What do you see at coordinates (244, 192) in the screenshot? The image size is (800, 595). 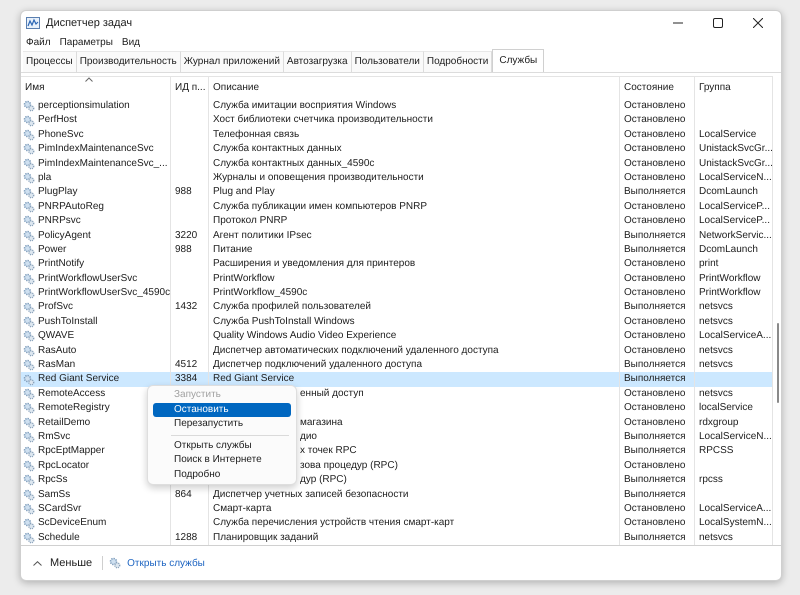 I see `service-description: Plug and Play` at bounding box center [244, 192].